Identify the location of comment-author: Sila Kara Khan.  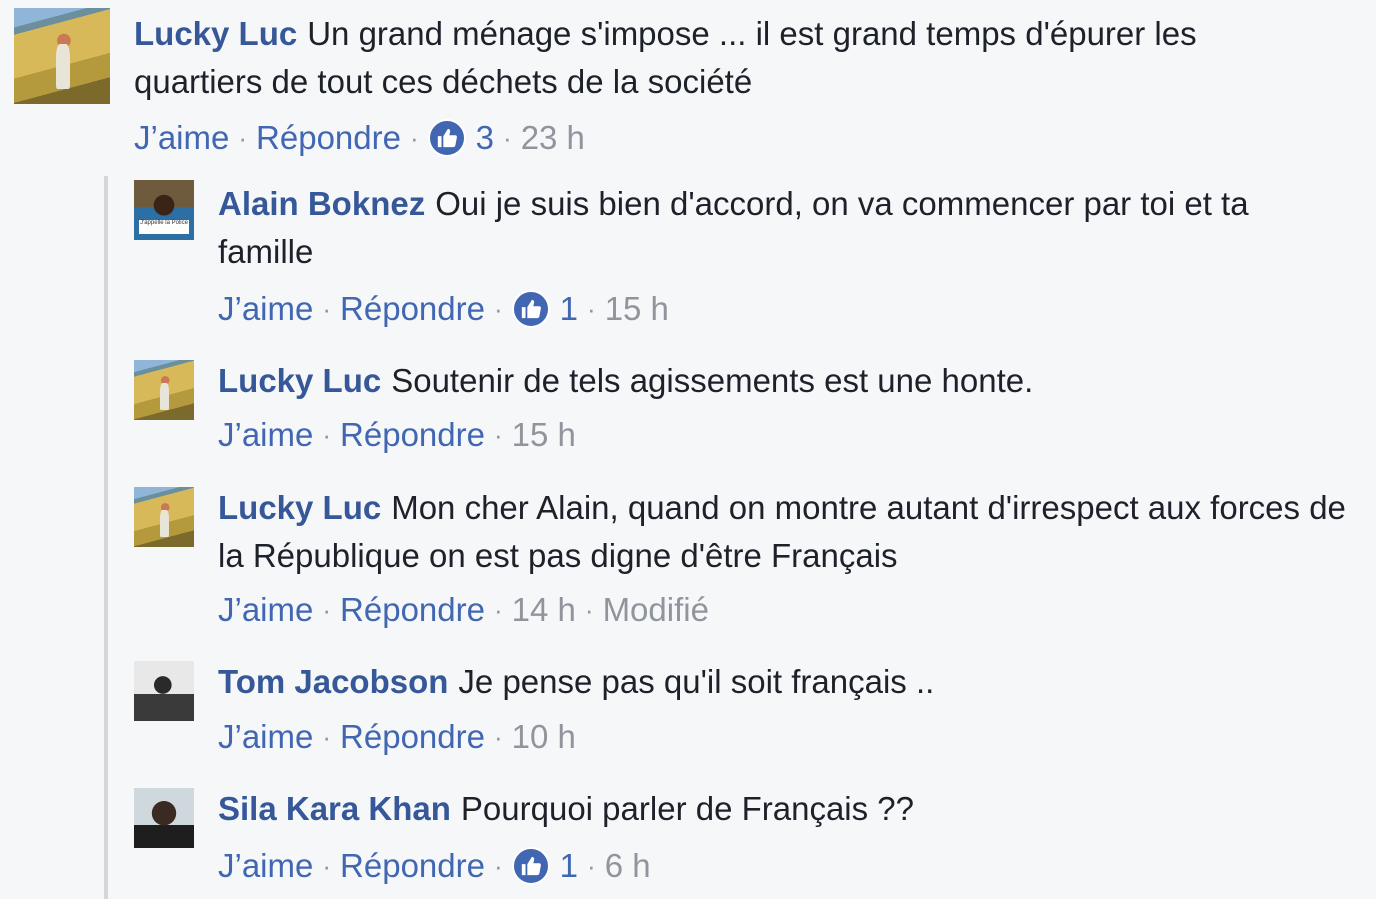
(334, 808).